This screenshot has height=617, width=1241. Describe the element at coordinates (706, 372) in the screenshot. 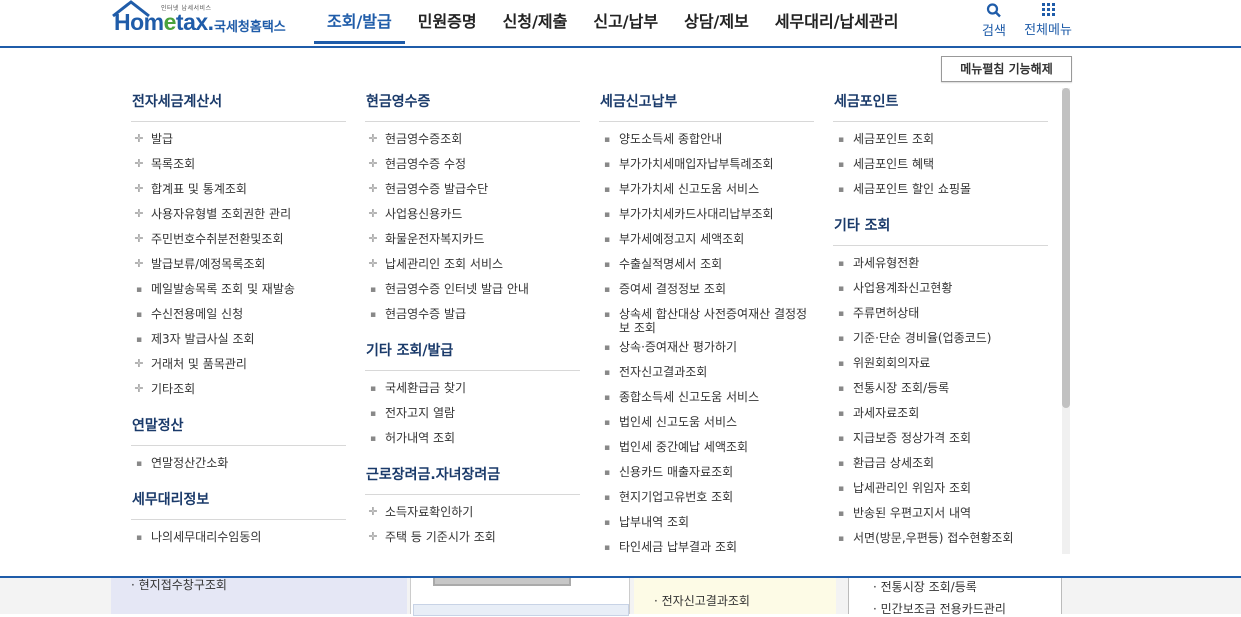

I see `menu-item: ▪ 전자신고결과조회` at that location.